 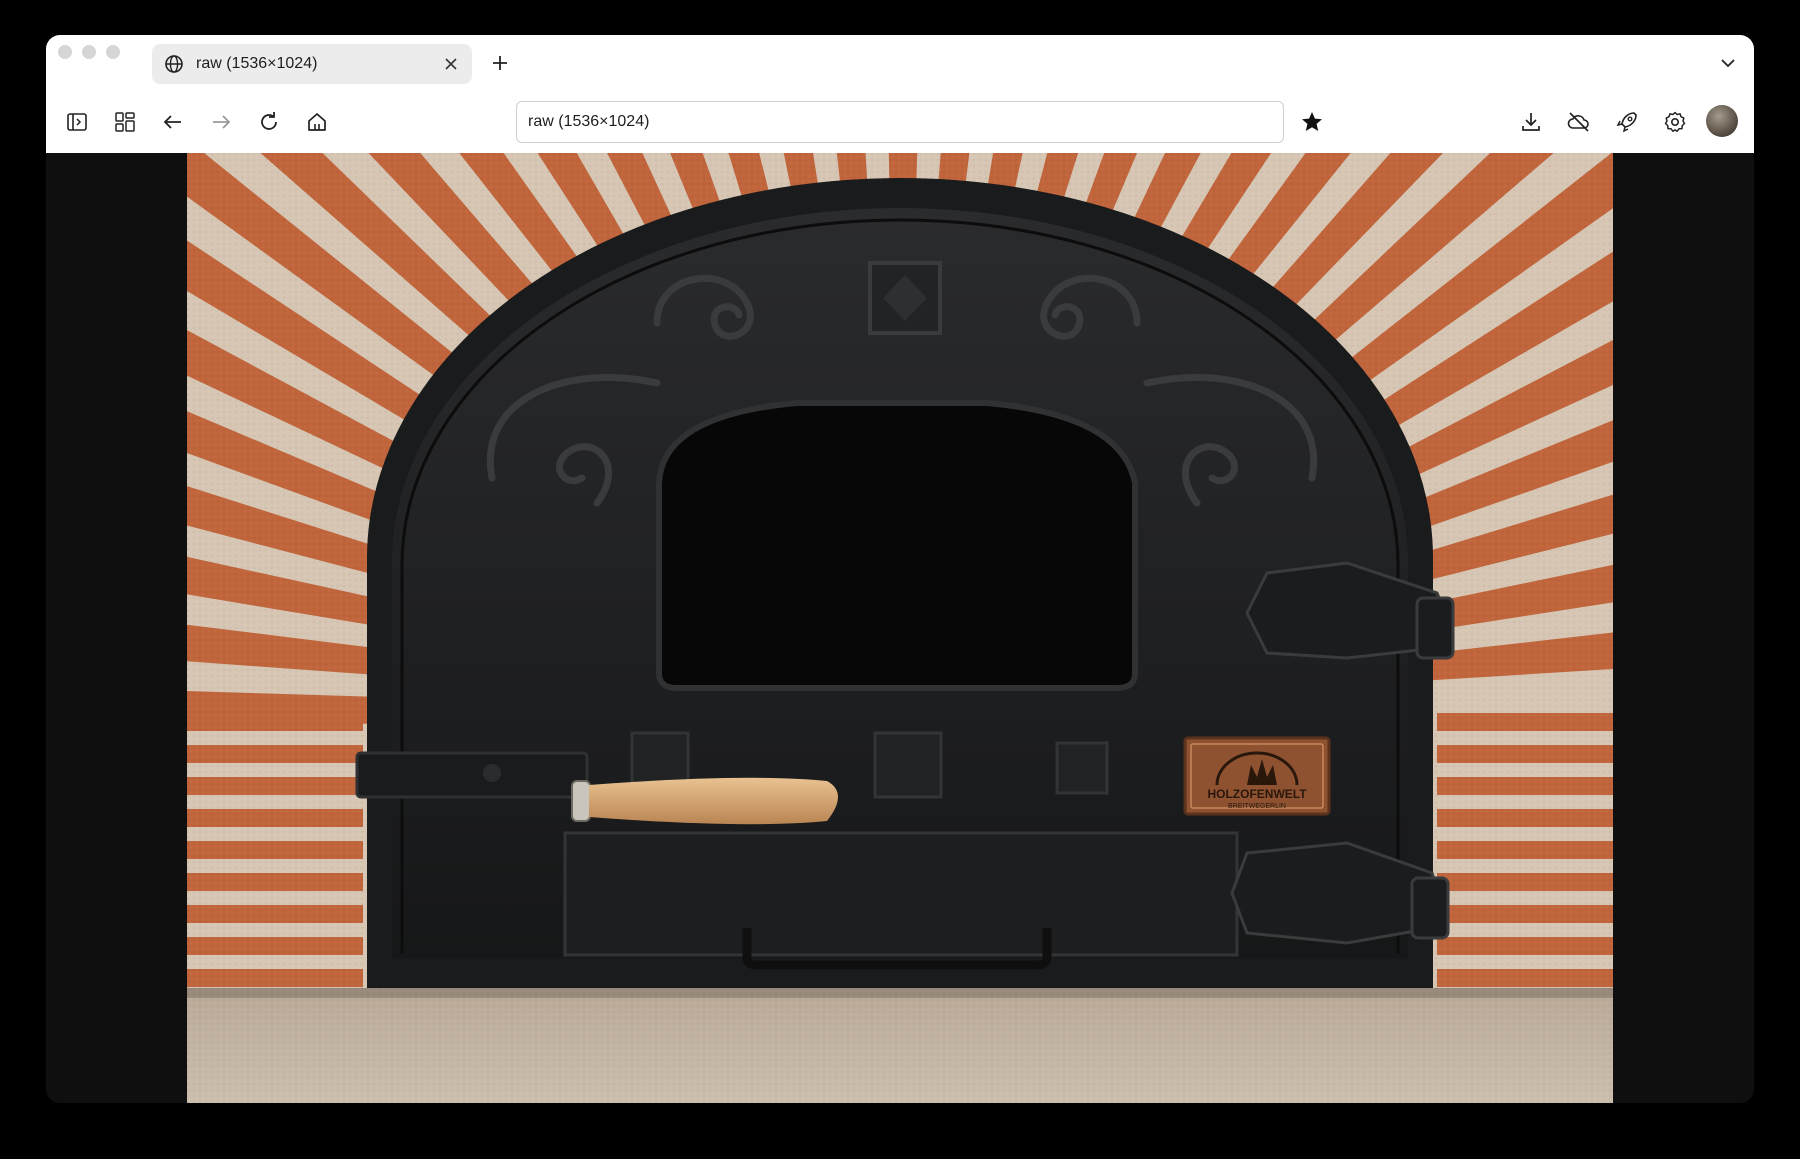 What do you see at coordinates (1675, 122) in the screenshot?
I see `settings-gear-icon` at bounding box center [1675, 122].